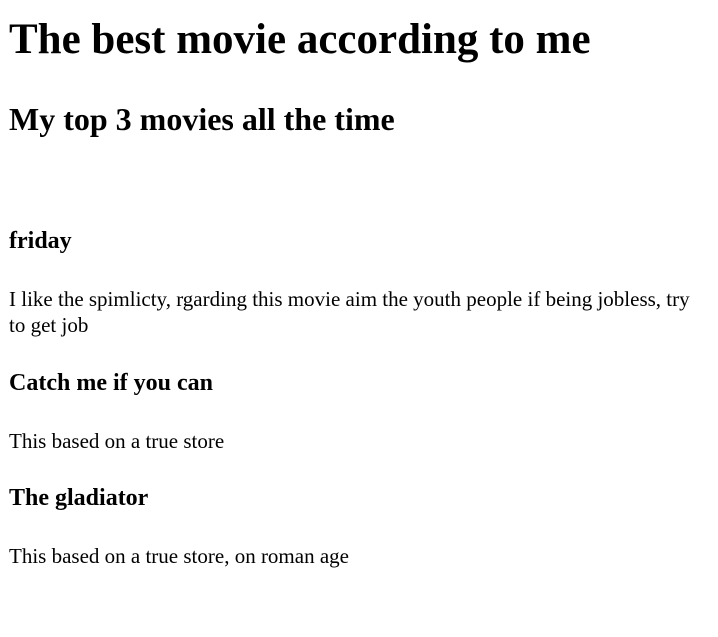  Describe the element at coordinates (202, 119) in the screenshot. I see `page-subtitle: My top 3 movies all the time` at that location.